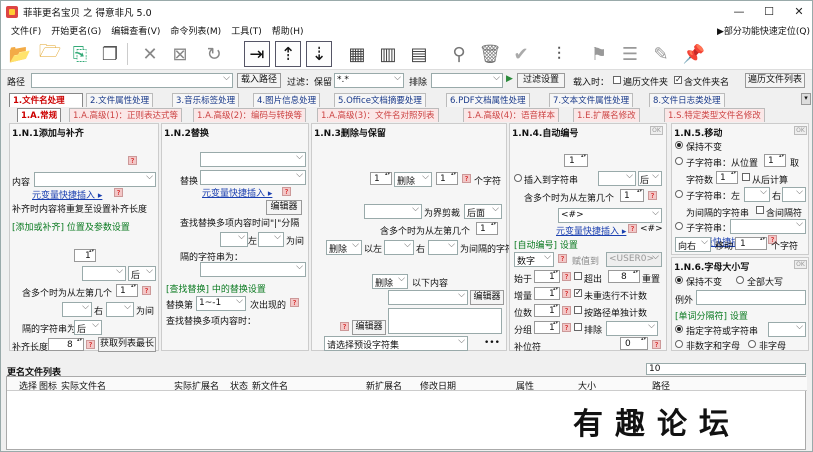 Image resolution: width=813 pixels, height=452 pixels. I want to click on pos-select: 后, so click(88, 327).